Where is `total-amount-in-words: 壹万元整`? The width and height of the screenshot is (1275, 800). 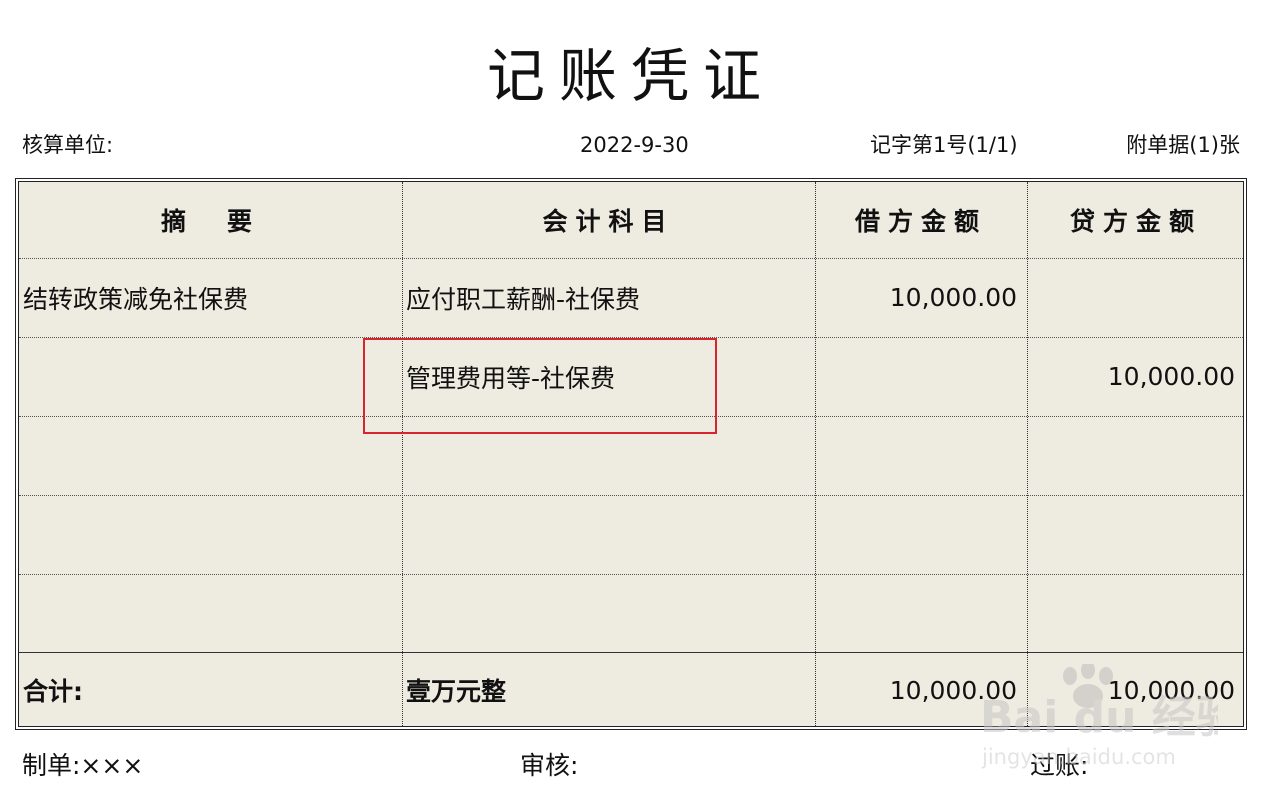 total-amount-in-words: 壹万元整 is located at coordinates (456, 691).